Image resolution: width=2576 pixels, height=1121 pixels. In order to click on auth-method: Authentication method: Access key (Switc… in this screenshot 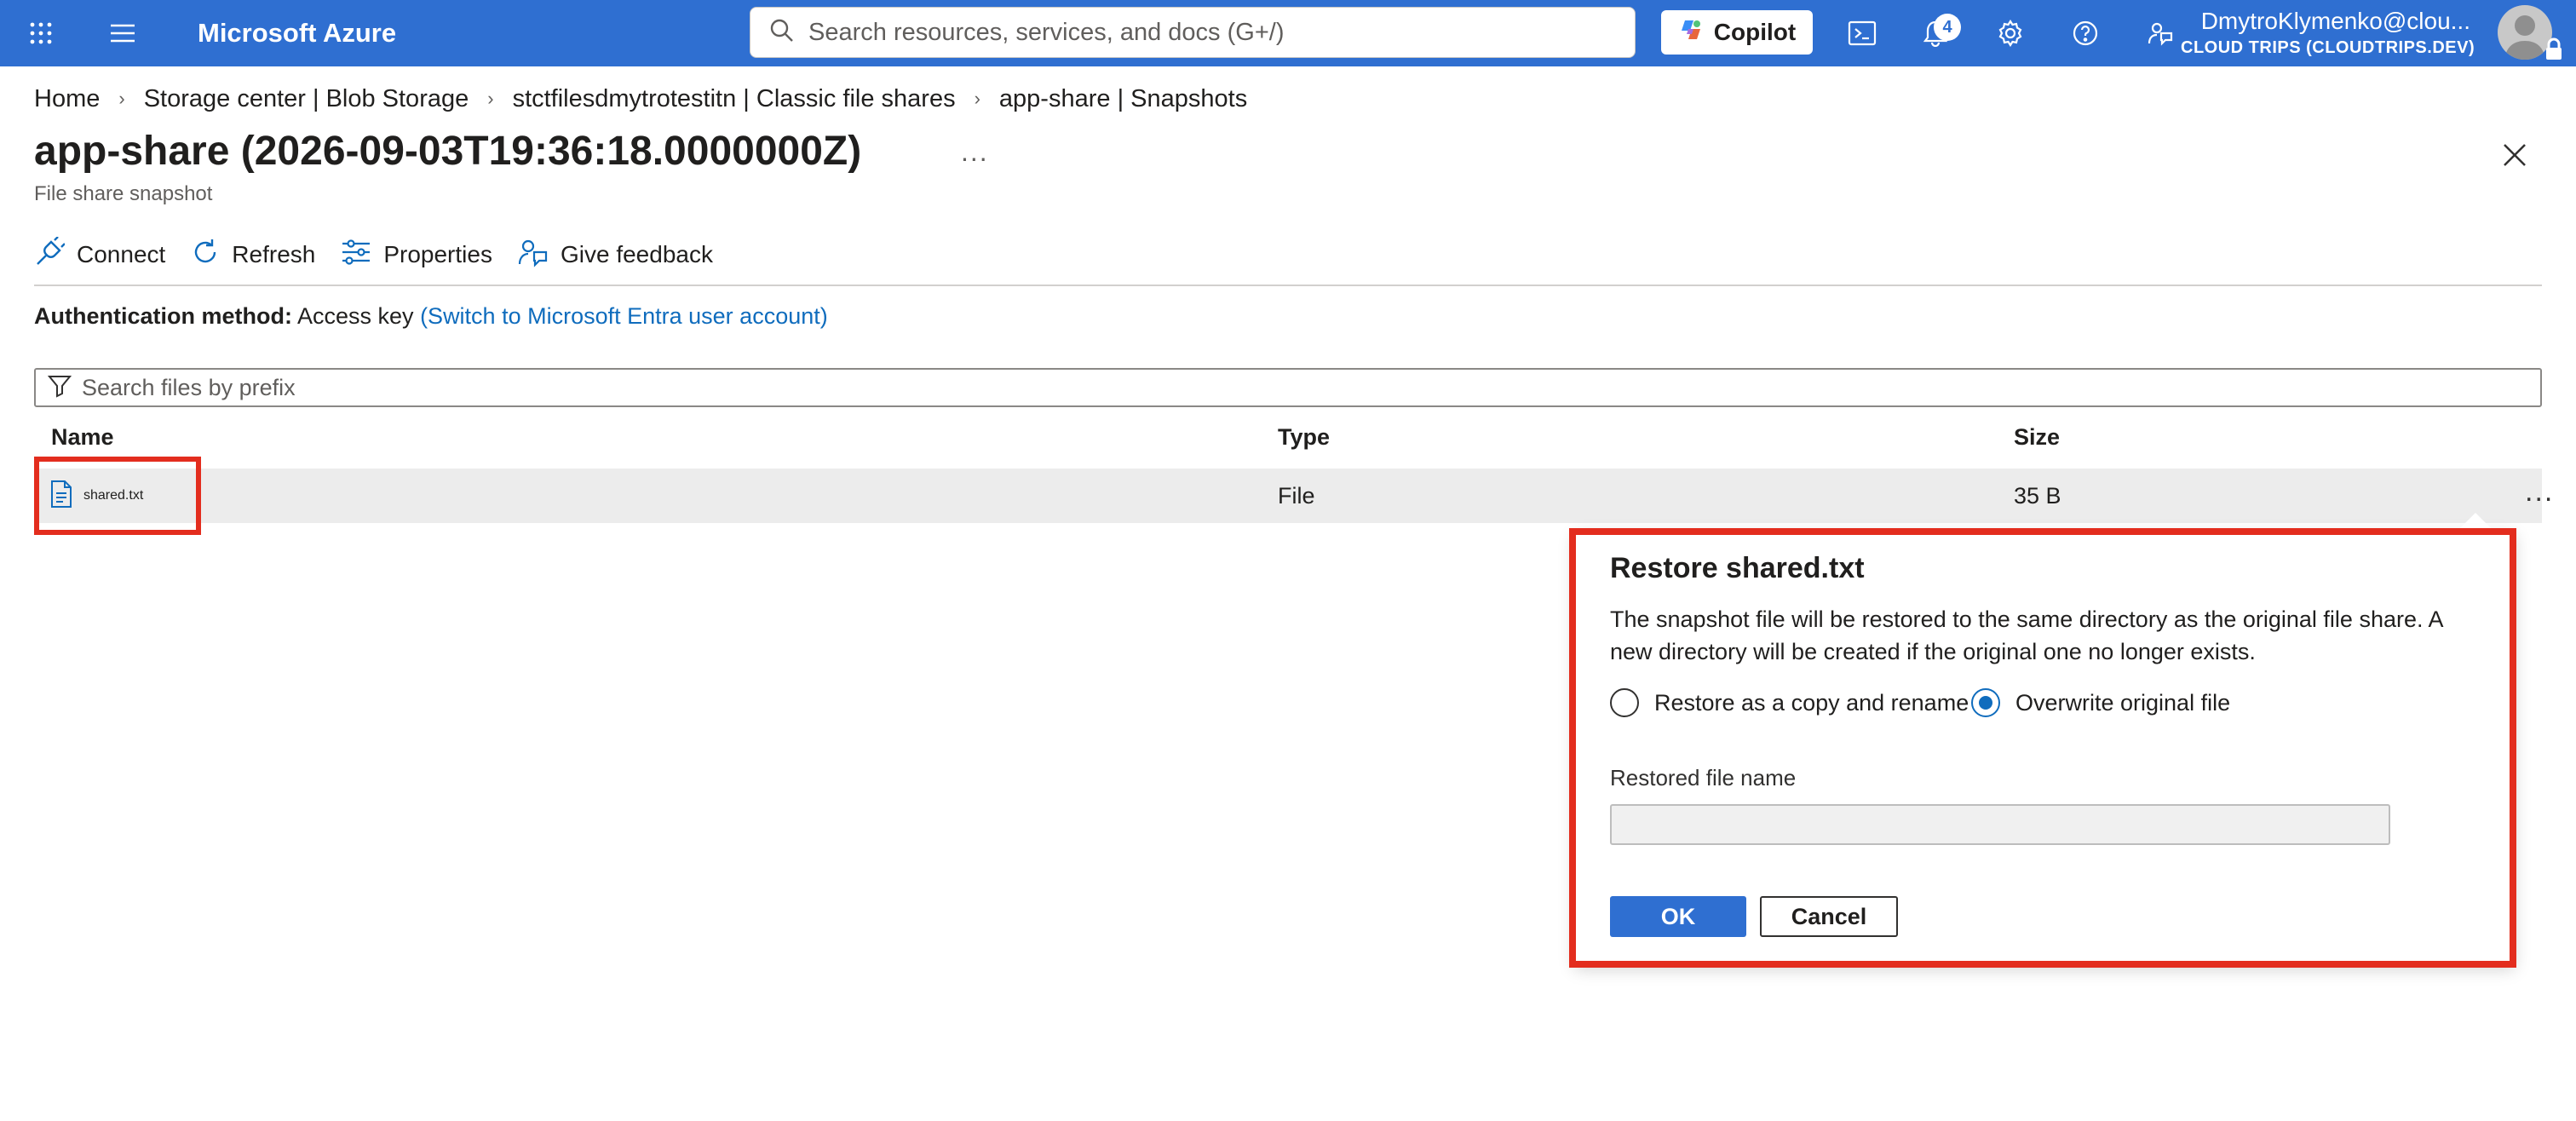, I will do `click(431, 316)`.